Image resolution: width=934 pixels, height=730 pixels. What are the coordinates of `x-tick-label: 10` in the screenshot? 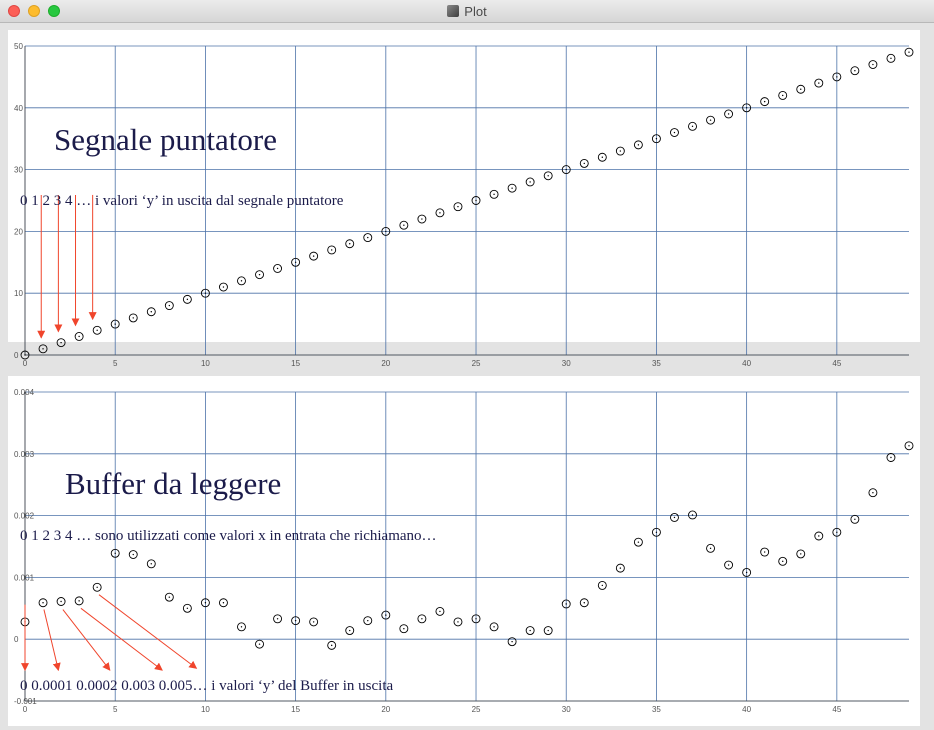 It's located at (205, 363).